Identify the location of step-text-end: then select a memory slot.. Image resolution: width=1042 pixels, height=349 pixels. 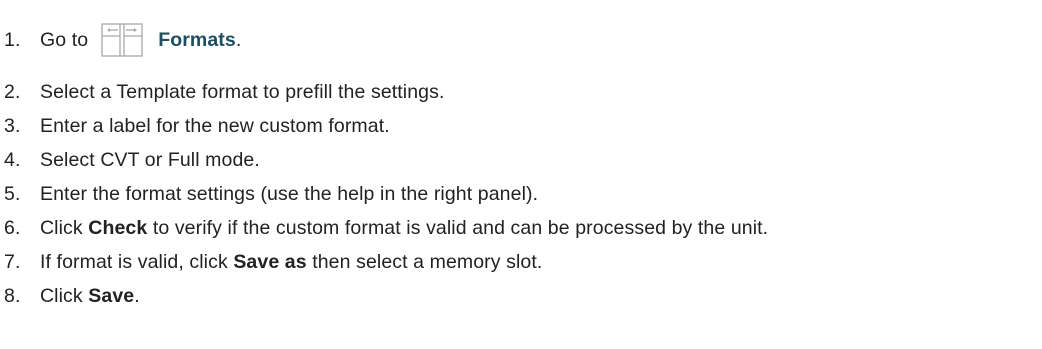
(427, 261).